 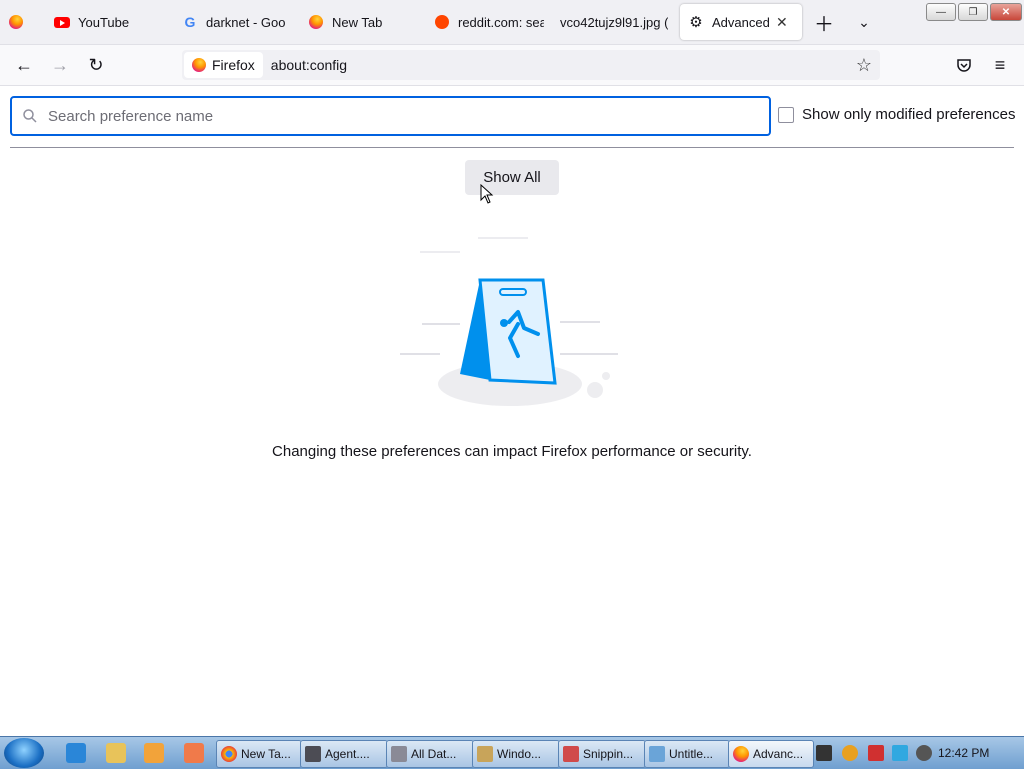 I want to click on tab-google-search: G darknet - Google, so click(x=234, y=22).